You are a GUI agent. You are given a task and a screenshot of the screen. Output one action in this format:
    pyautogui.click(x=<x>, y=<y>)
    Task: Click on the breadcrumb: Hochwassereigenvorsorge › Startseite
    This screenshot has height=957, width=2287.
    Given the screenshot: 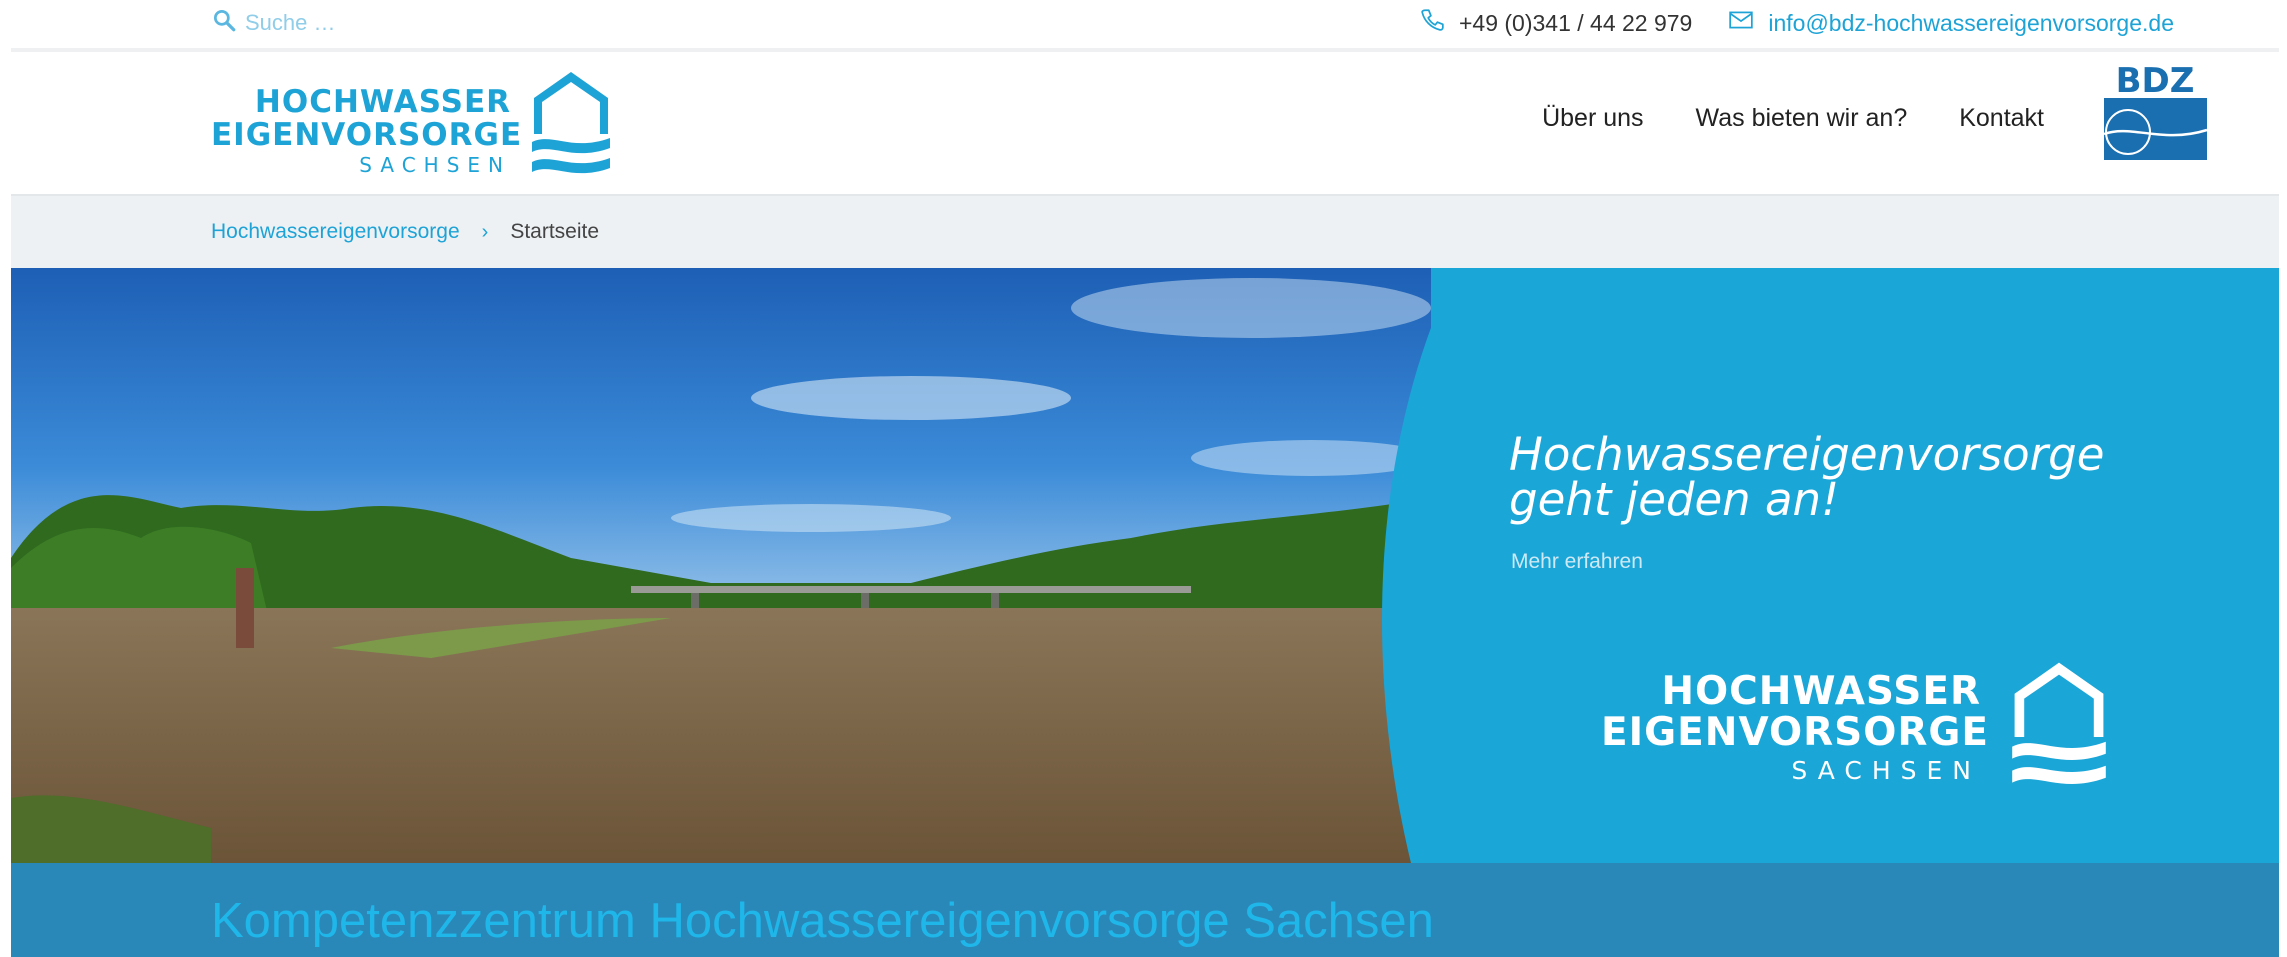 What is the action you would take?
    pyautogui.click(x=1145, y=231)
    